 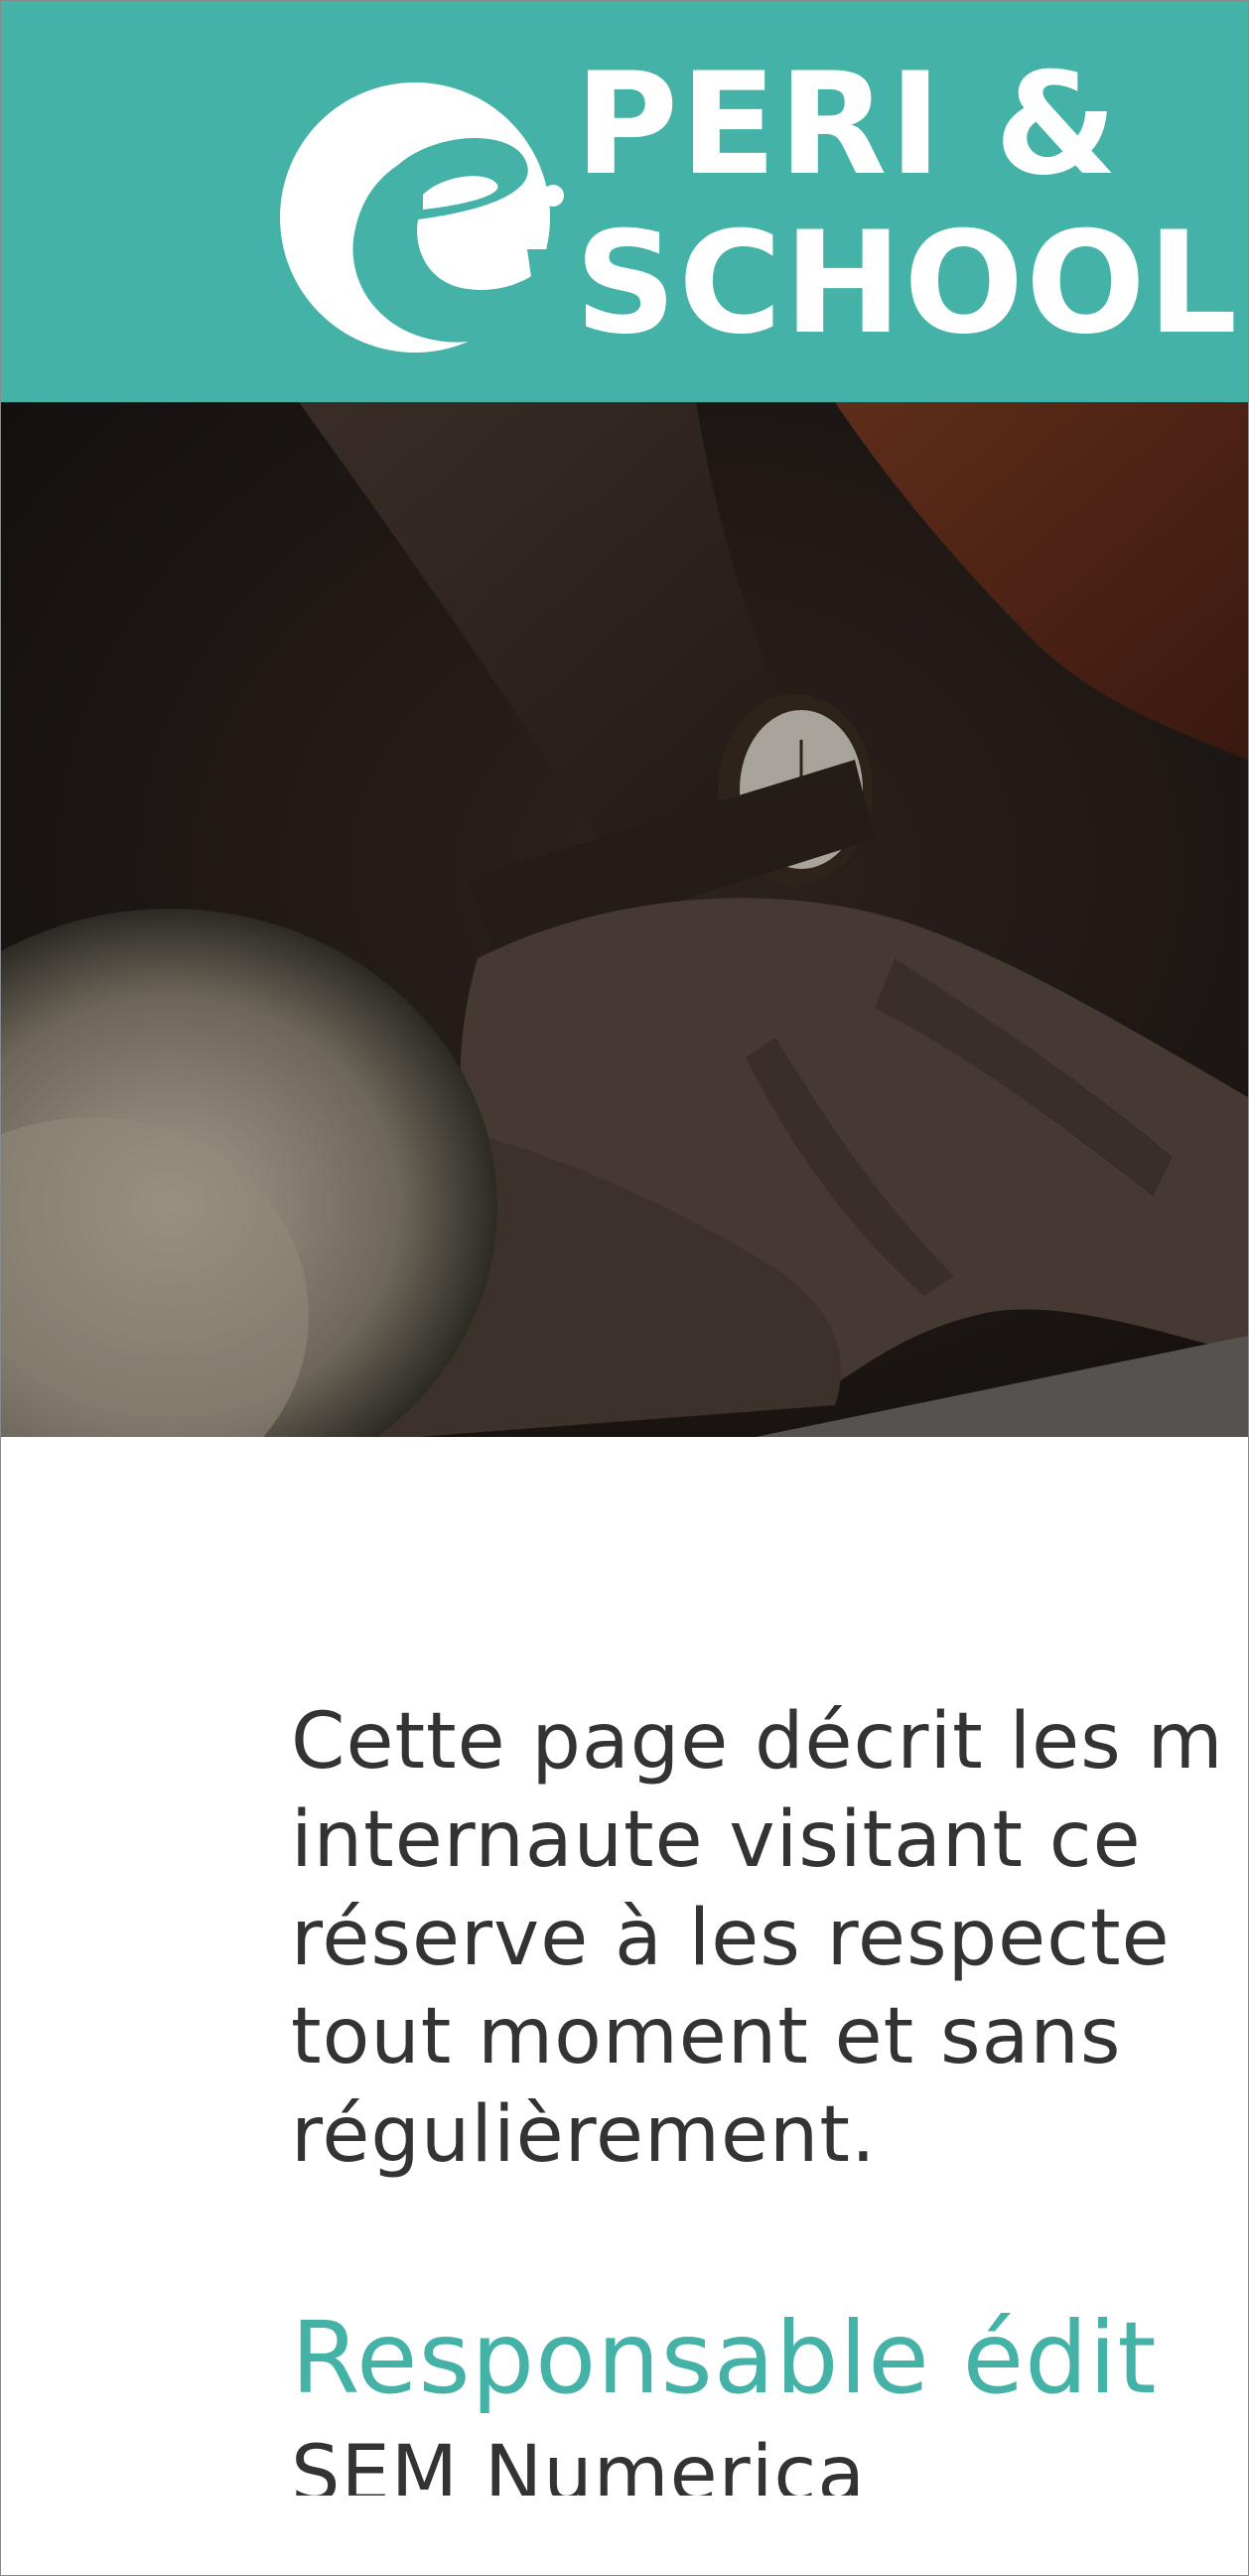 What do you see at coordinates (848, 125) in the screenshot?
I see `logo-text-line1: PERI &` at bounding box center [848, 125].